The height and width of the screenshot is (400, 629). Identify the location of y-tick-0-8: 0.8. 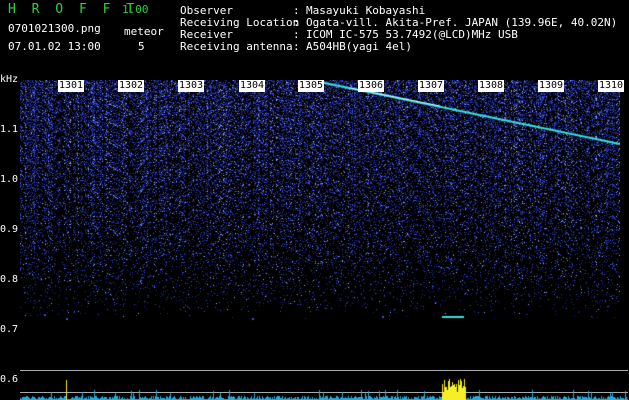
(9, 279).